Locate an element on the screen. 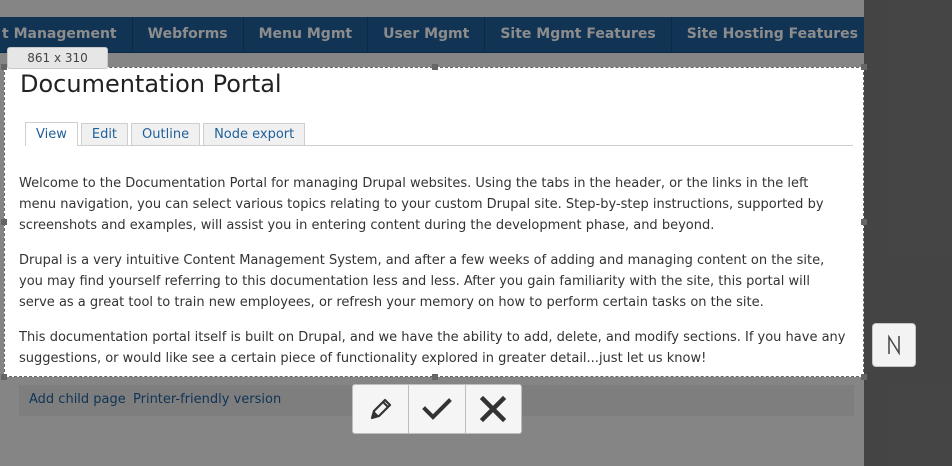 The image size is (952, 466). resize-handle-bottom-right is located at coordinates (864, 377).